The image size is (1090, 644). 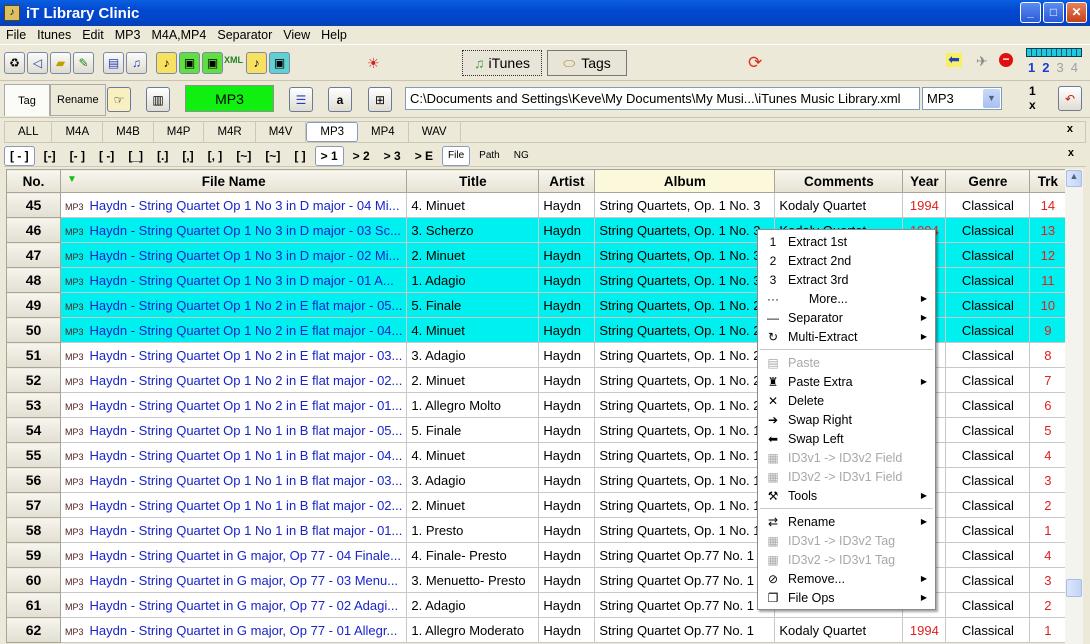 I want to click on filter-tab-m4v: M4V, so click(x=281, y=132).